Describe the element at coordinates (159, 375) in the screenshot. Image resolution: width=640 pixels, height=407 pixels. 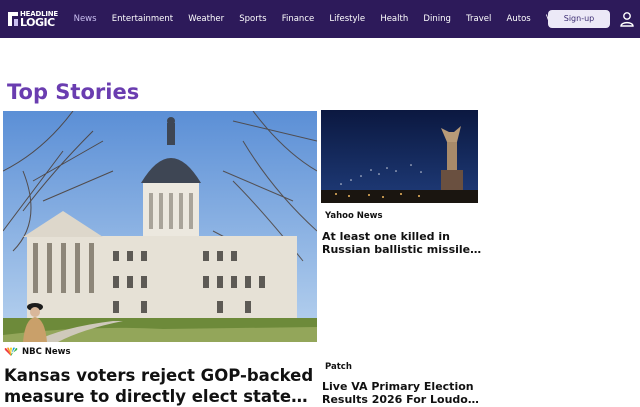
I see `story-title-line: Kansas voters reject GOP-backed` at that location.